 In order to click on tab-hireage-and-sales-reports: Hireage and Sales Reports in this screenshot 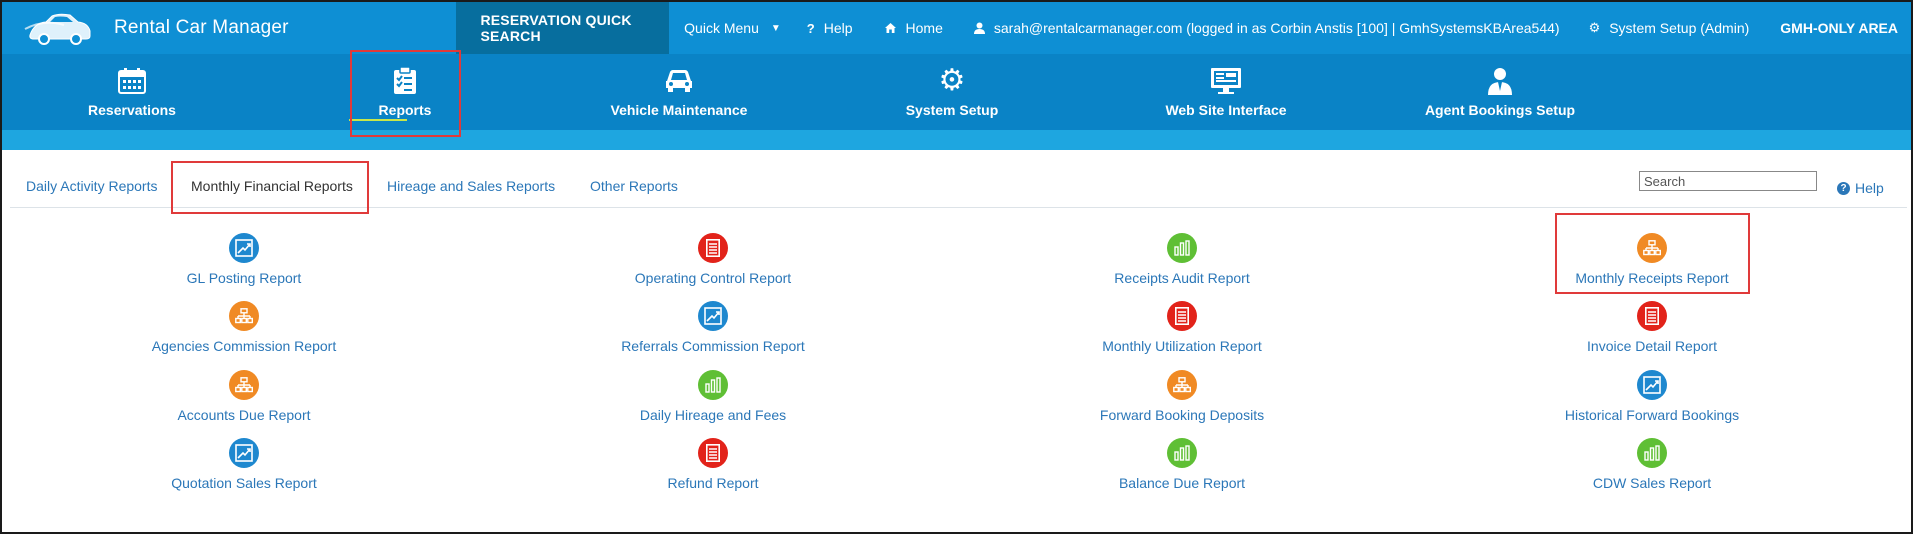, I will do `click(471, 186)`.